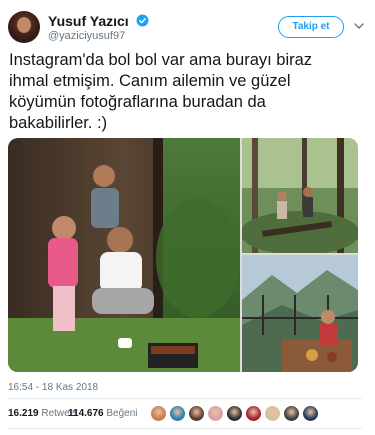 This screenshot has height=435, width=375. I want to click on photo-balcony-image, so click(300, 313).